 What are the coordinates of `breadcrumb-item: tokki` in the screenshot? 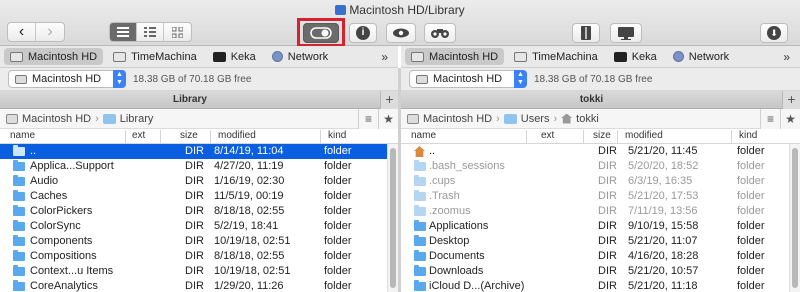 It's located at (587, 119).